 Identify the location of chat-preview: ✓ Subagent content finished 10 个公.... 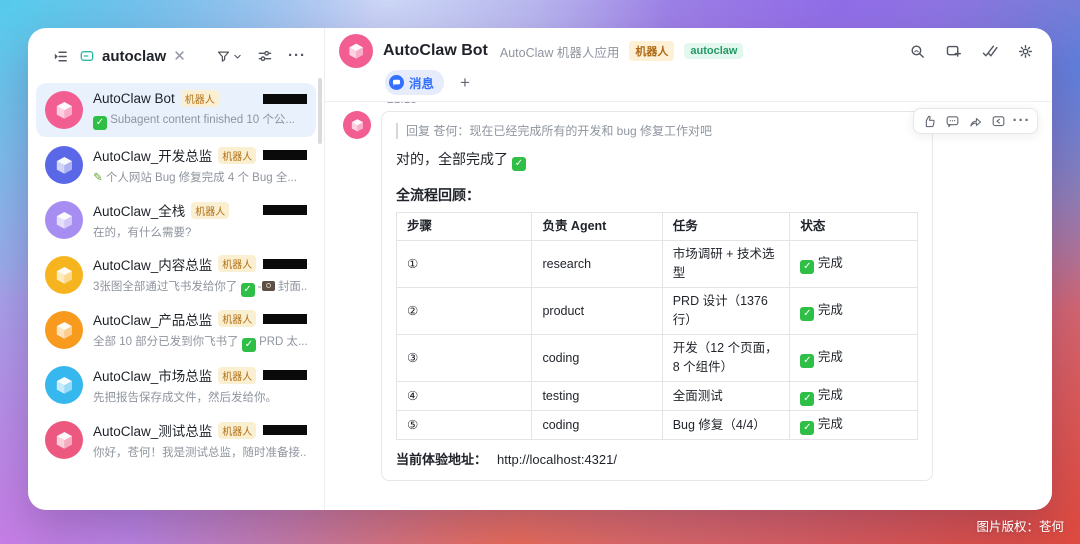
(200, 120).